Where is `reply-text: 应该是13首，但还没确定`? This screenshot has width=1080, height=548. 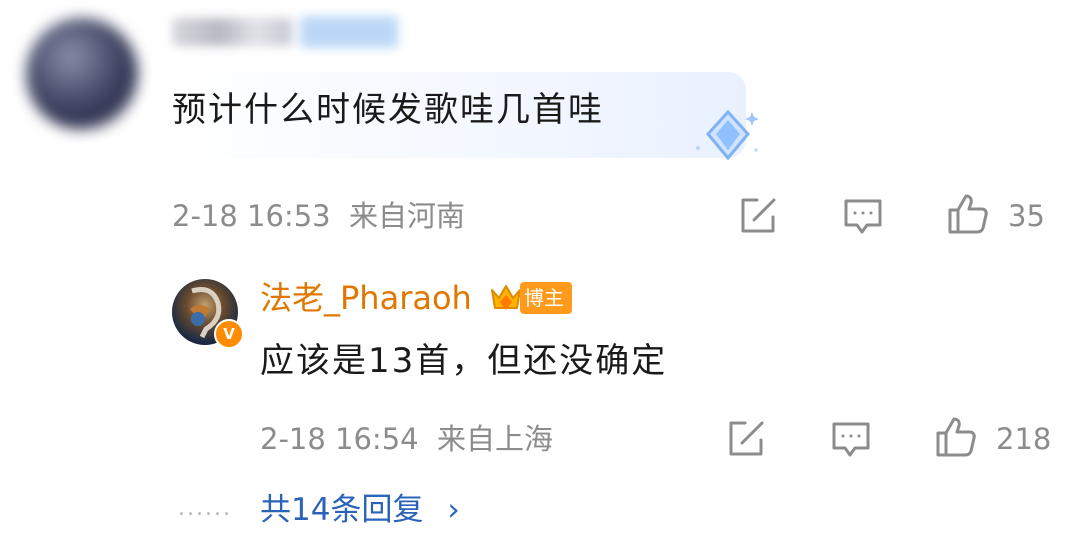
reply-text: 应该是13首，但还没确定 is located at coordinates (464, 361).